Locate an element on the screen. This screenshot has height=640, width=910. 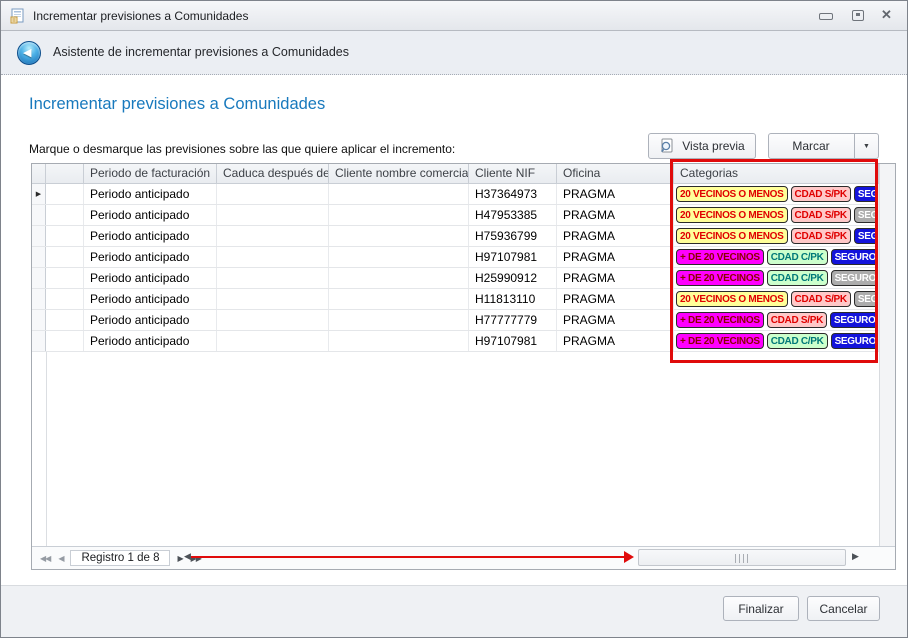
hscroll-thumb is located at coordinates (742, 557).